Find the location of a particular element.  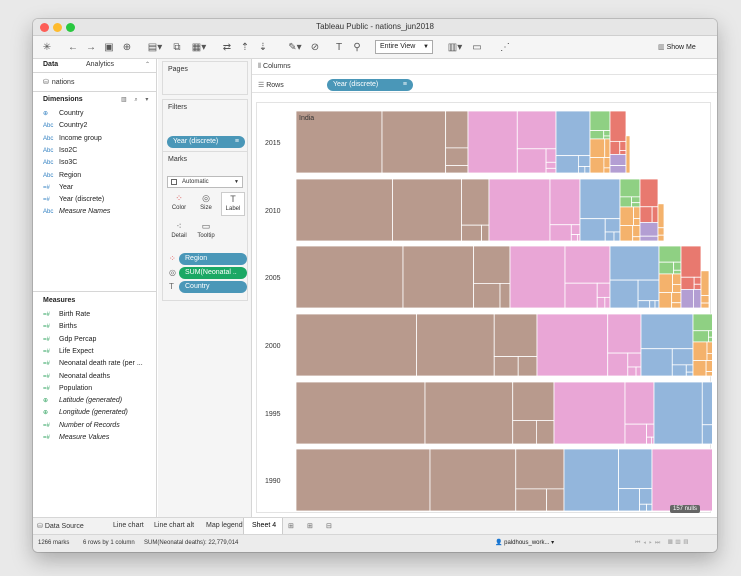

dimension-field: =# Year is located at coordinates (58, 188).